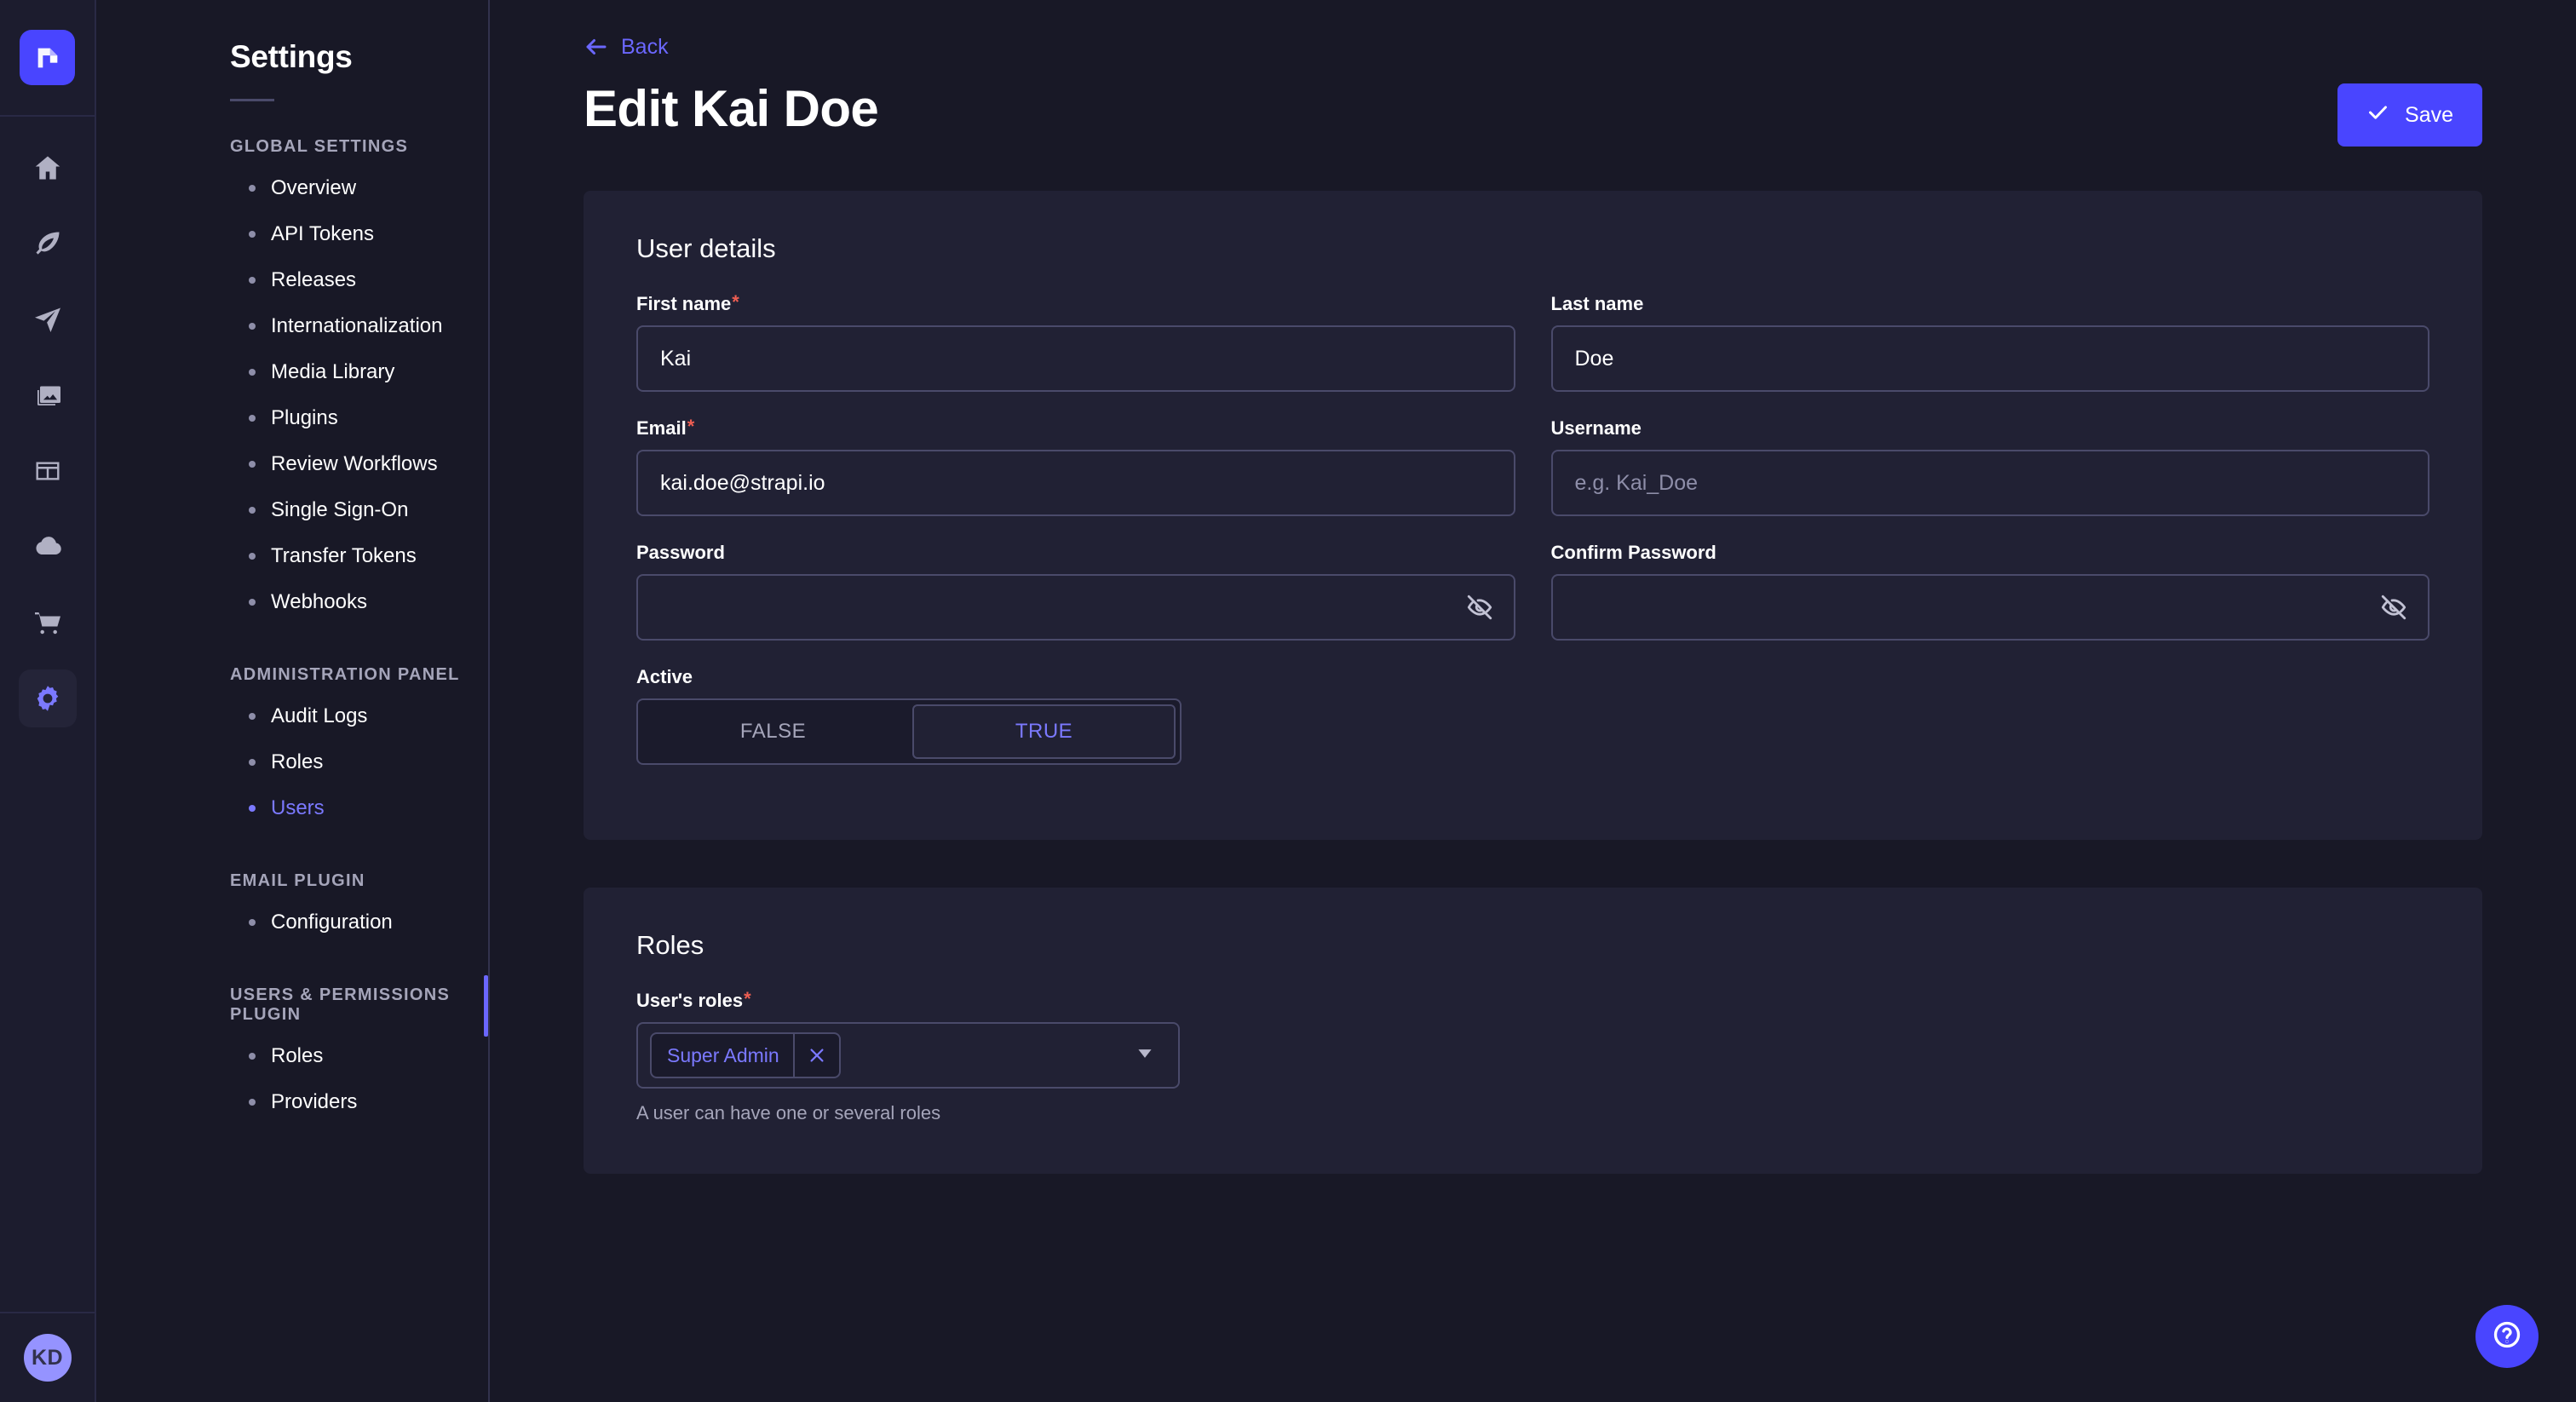 The width and height of the screenshot is (2576, 1402). I want to click on back-button: Back, so click(626, 47).